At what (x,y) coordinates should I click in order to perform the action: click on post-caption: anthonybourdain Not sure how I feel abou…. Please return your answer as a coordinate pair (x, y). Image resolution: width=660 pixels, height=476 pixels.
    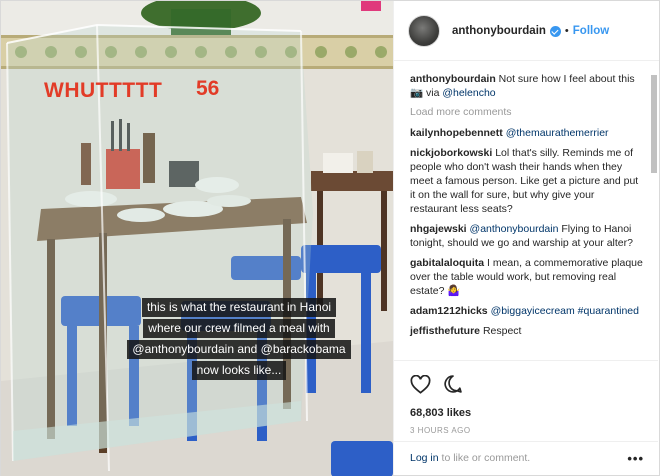
    Looking at the image, I should click on (527, 86).